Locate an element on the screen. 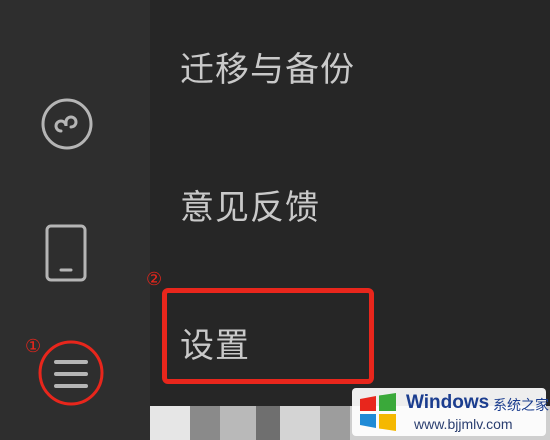  miniprogram-icon is located at coordinates (67, 124).